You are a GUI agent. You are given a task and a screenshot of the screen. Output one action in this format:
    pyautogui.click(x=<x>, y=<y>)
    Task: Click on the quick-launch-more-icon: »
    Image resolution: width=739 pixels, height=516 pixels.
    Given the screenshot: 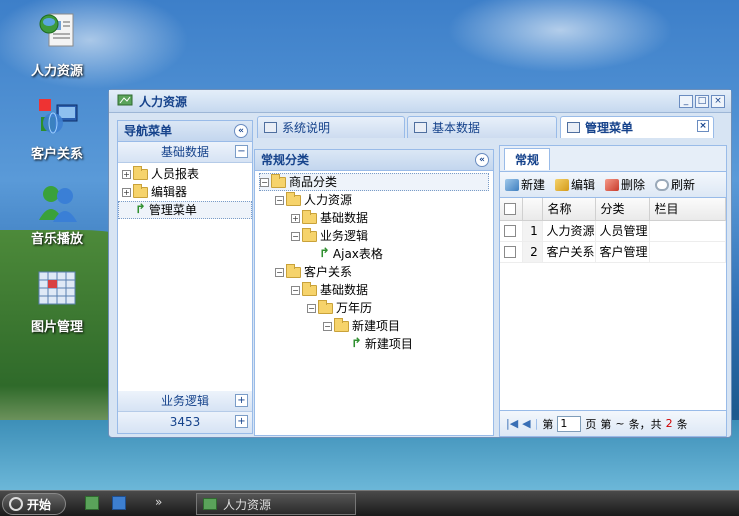 What is the action you would take?
    pyautogui.click(x=158, y=502)
    